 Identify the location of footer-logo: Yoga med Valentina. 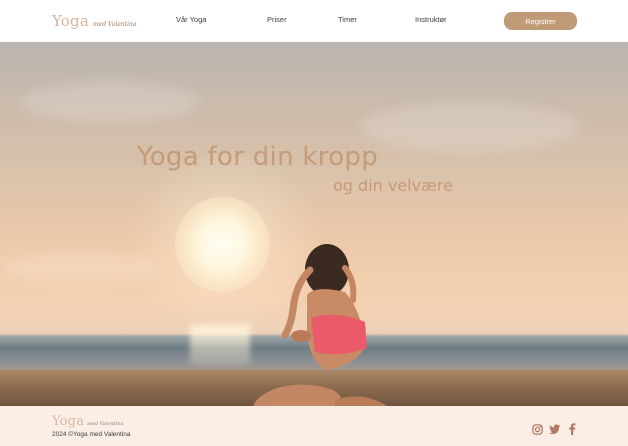
(87, 421).